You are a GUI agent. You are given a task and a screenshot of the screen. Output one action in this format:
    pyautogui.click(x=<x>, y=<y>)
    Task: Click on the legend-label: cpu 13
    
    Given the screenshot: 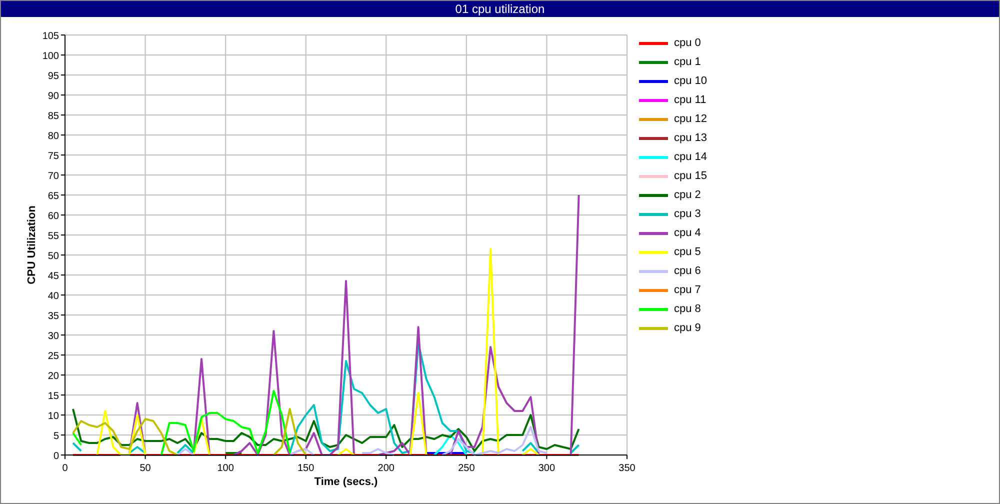 What is the action you would take?
    pyautogui.click(x=691, y=138)
    